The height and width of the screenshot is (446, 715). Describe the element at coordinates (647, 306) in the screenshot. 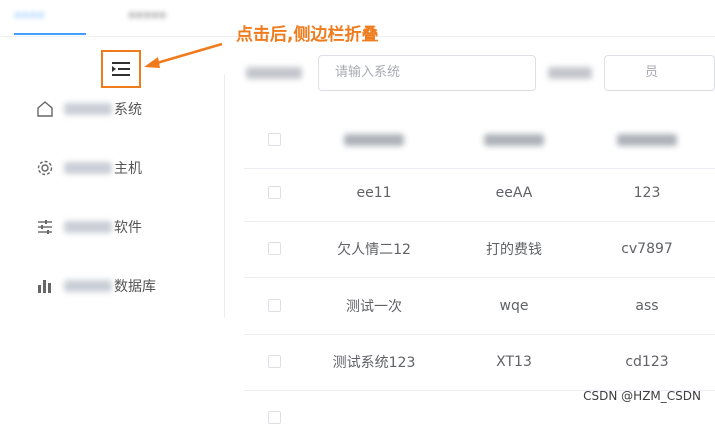

I see `table-cell: ass` at that location.